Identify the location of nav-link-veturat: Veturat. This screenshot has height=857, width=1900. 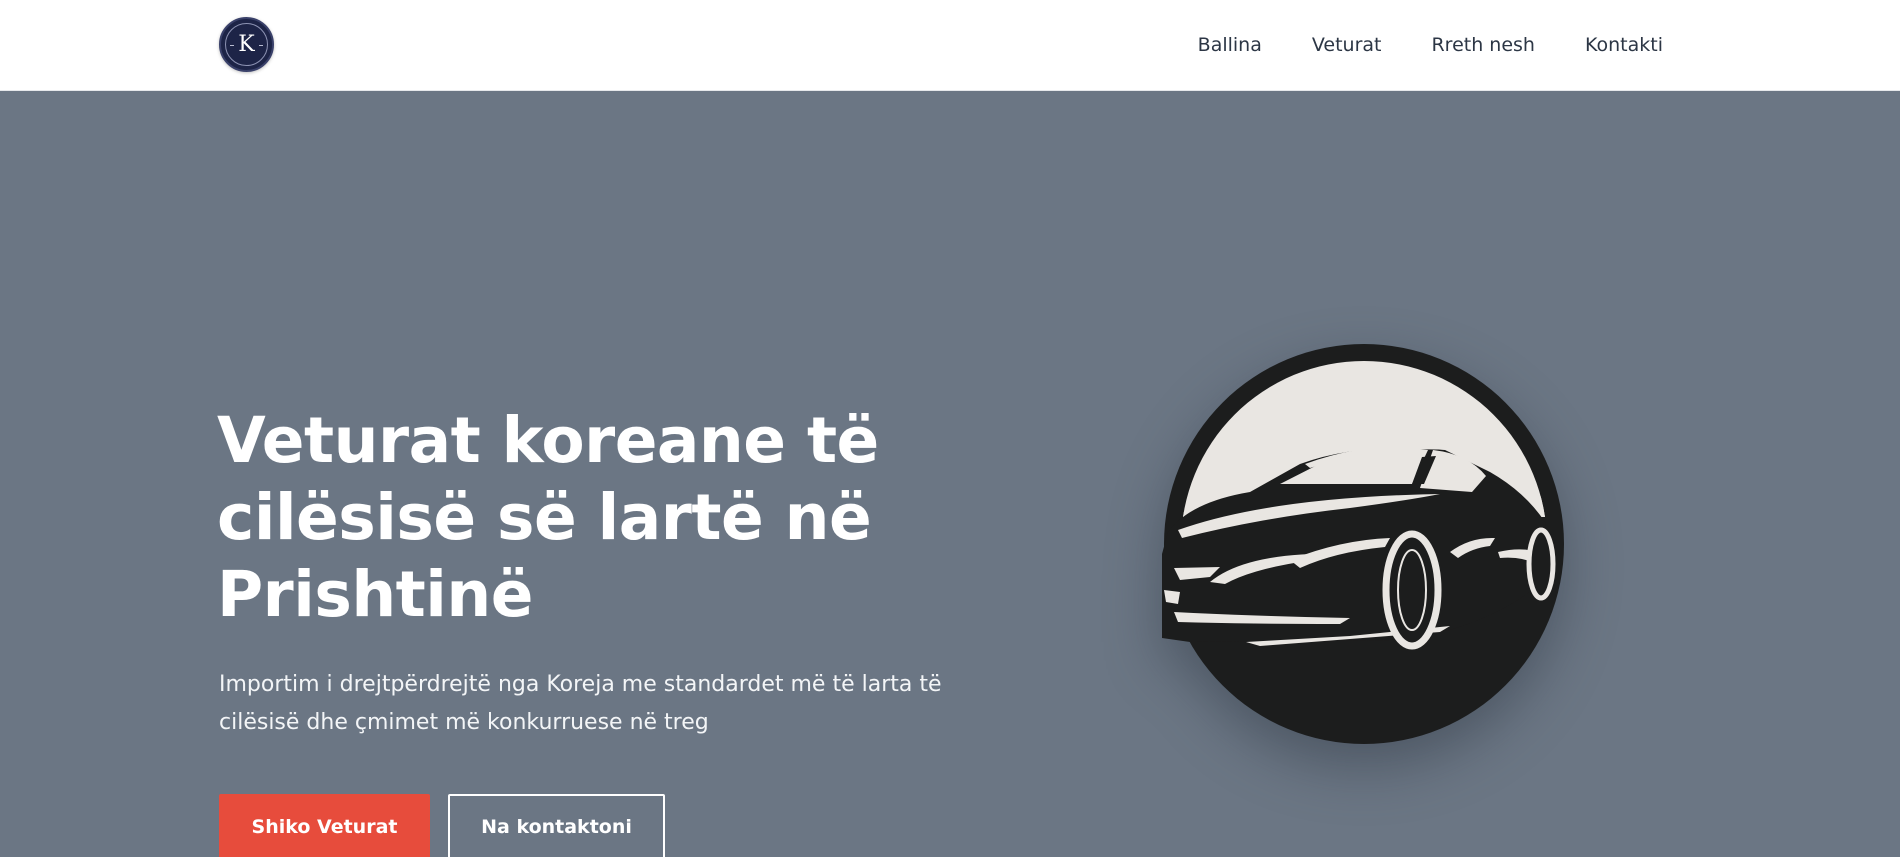
(1347, 45).